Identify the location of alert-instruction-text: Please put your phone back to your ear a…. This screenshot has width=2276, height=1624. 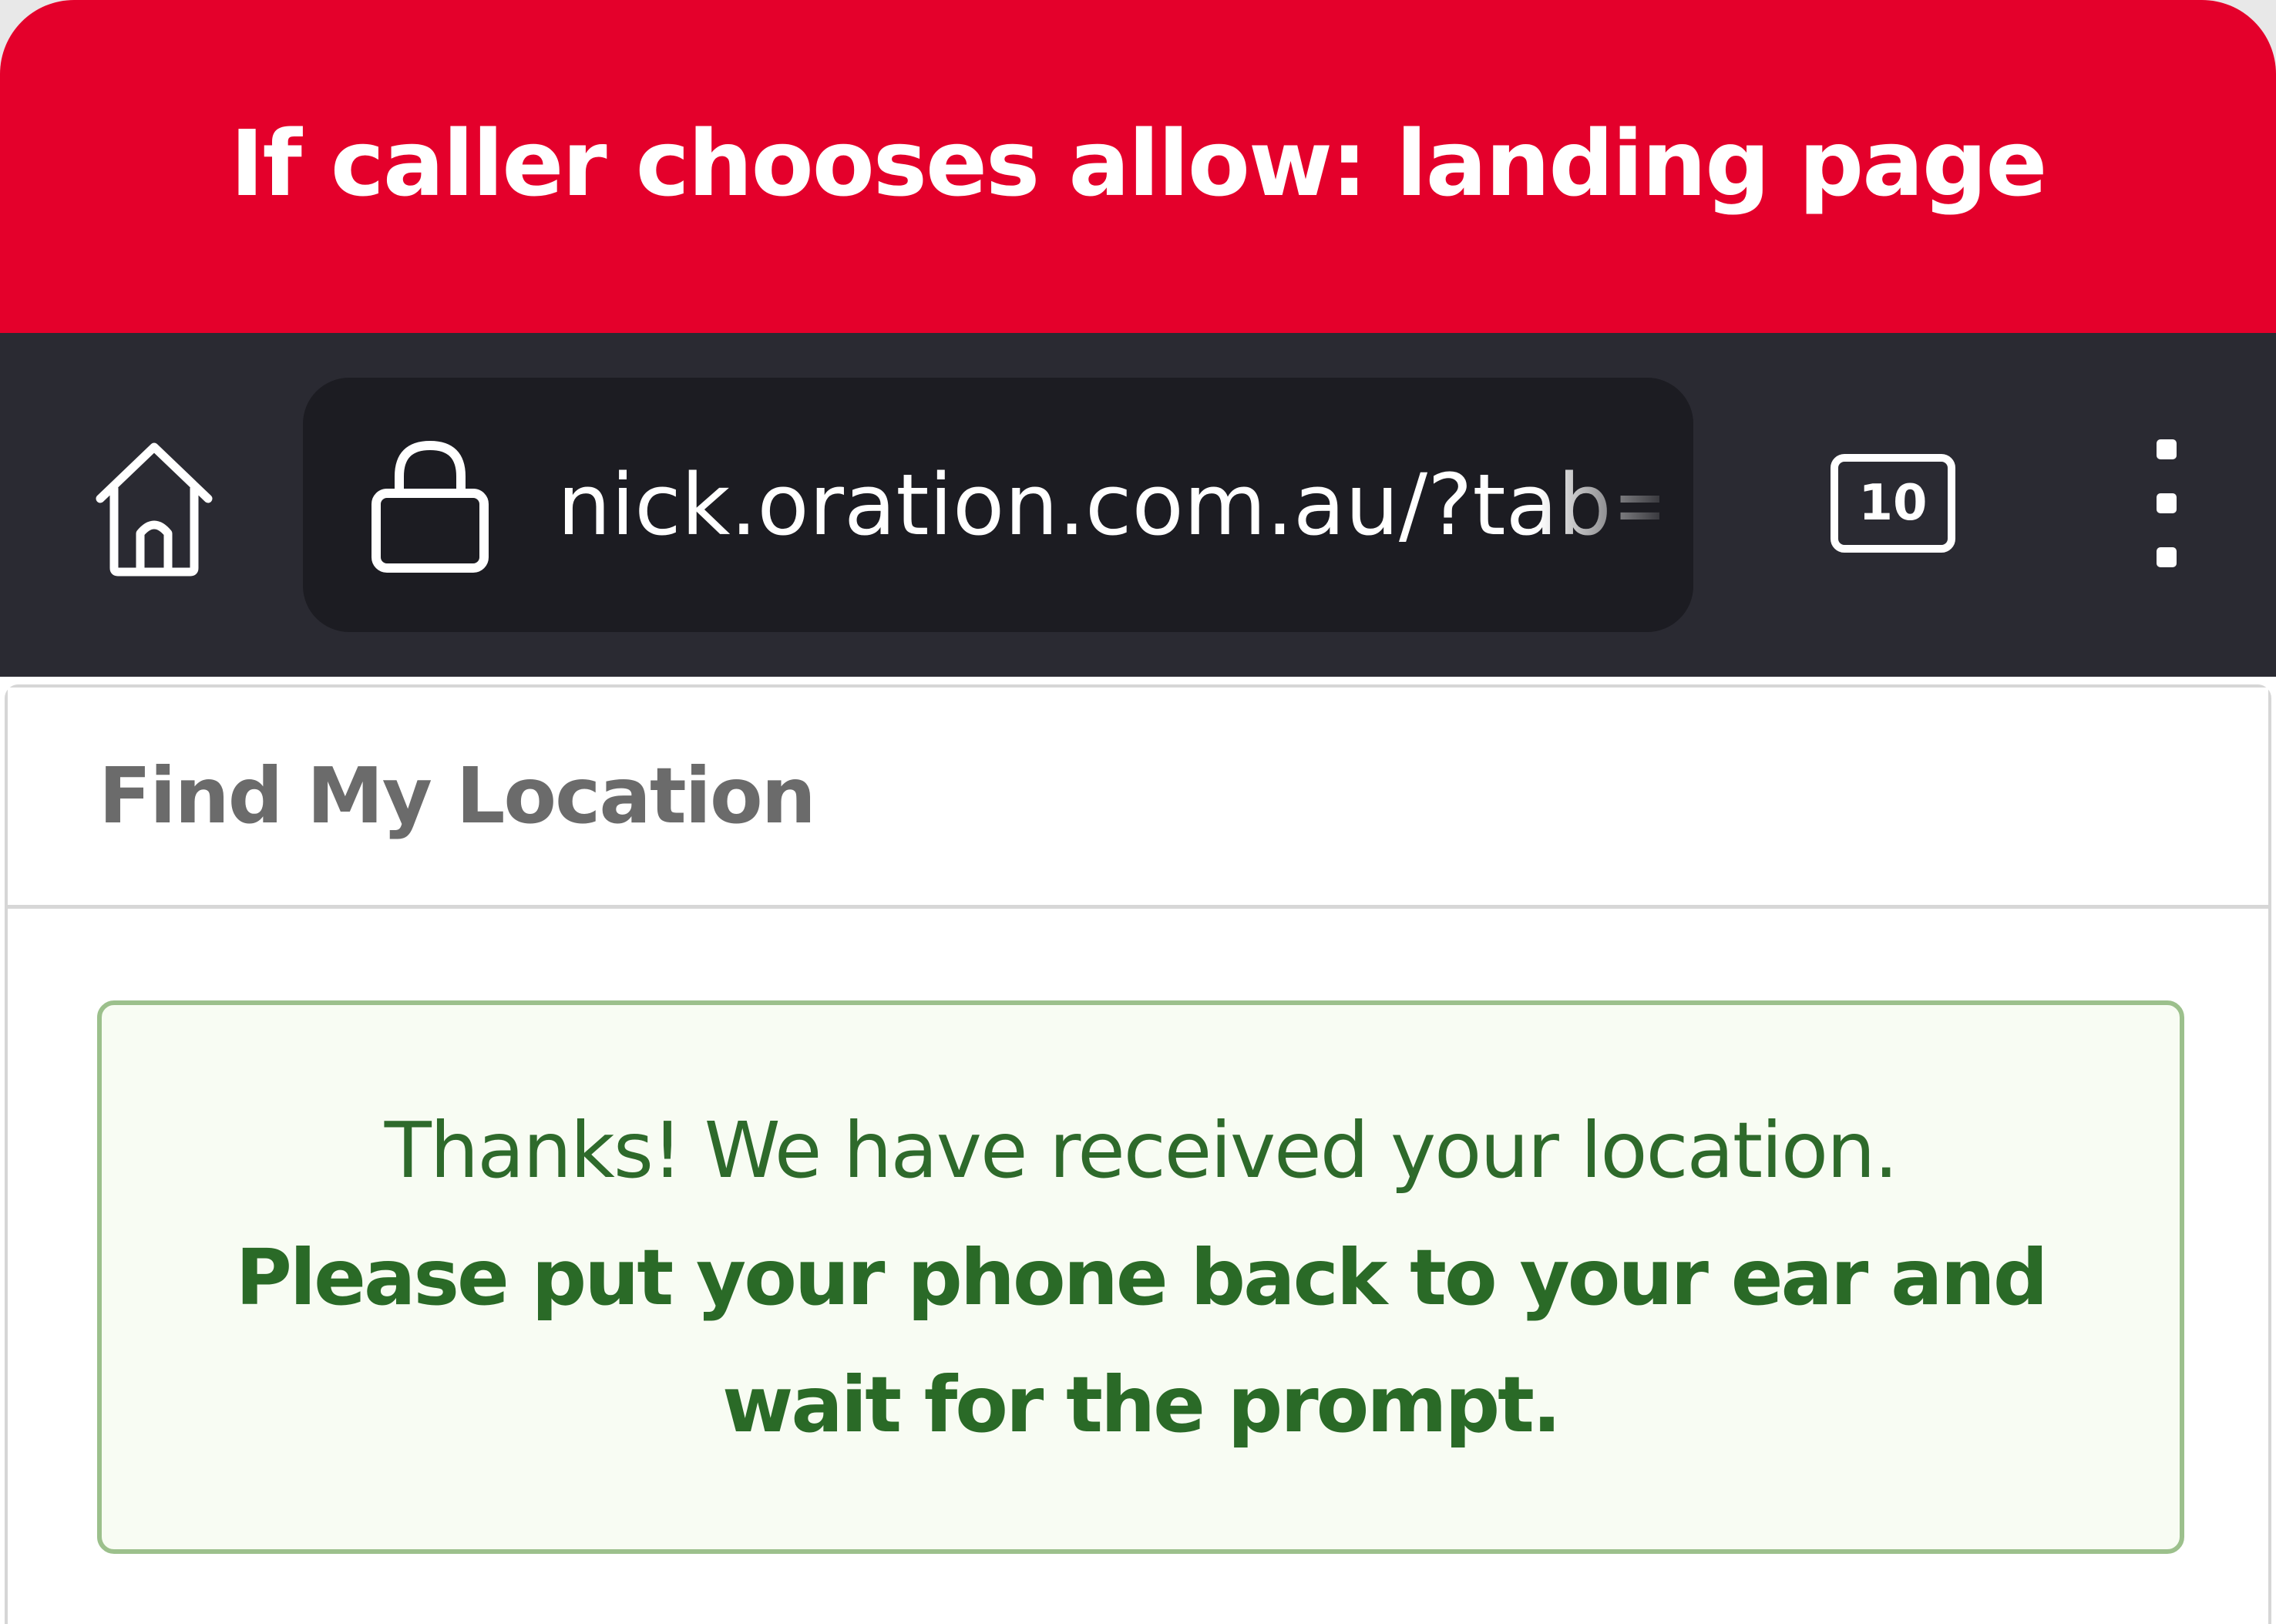
(1142, 1277).